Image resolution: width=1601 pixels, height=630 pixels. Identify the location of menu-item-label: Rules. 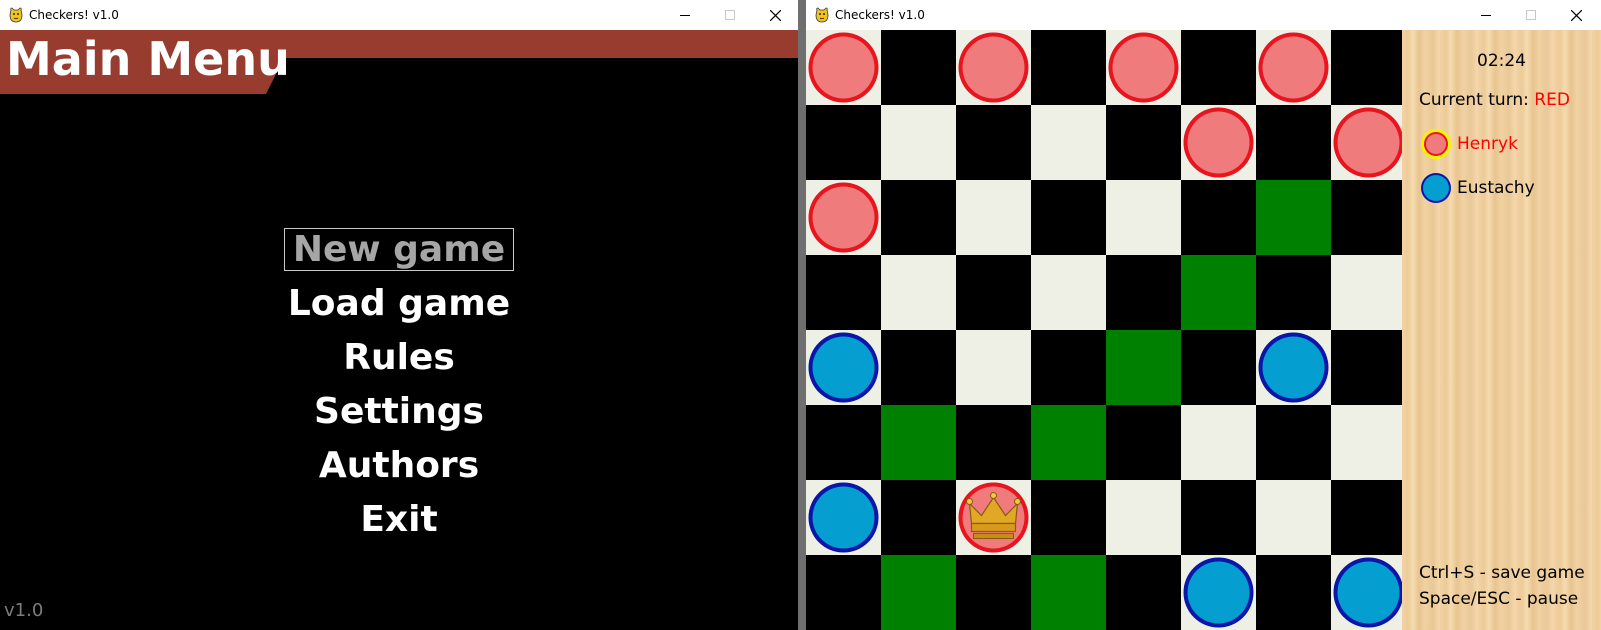
(399, 357).